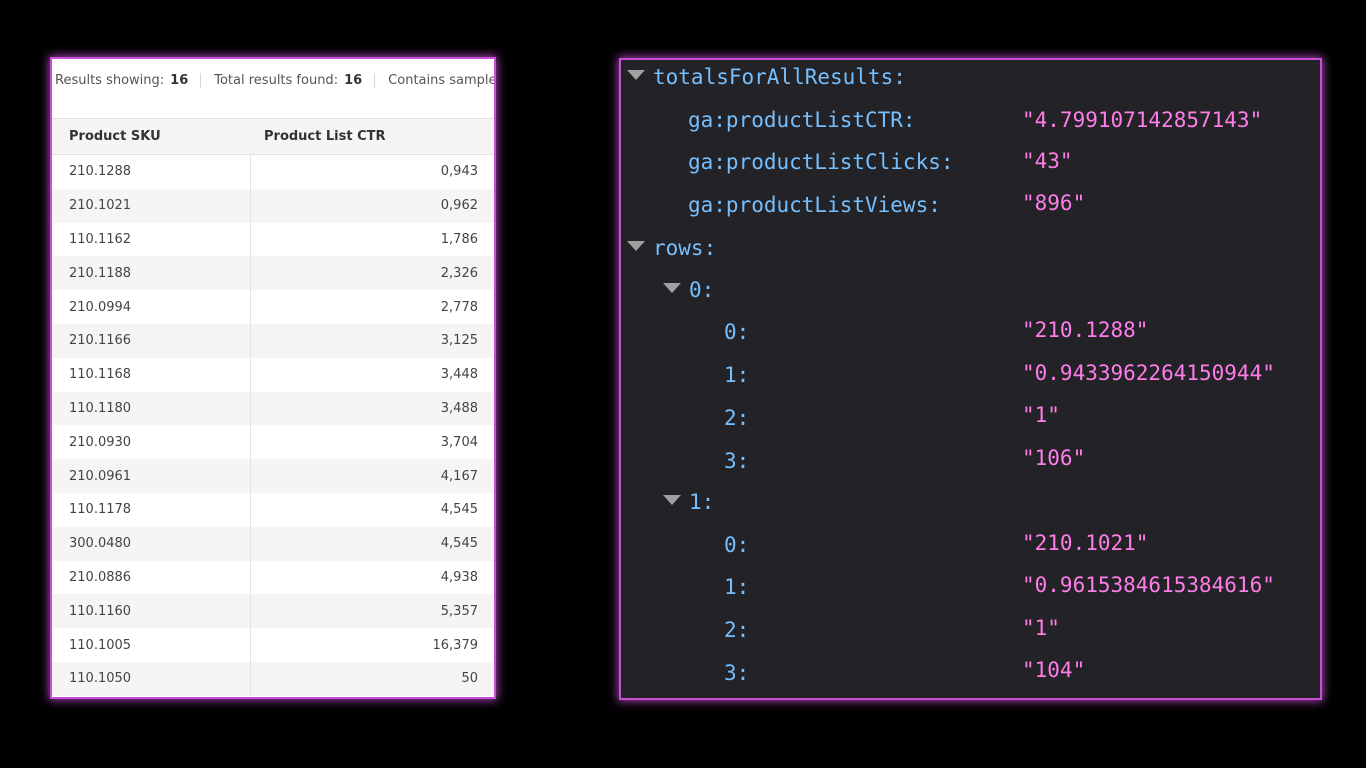 The width and height of the screenshot is (1366, 768). Describe the element at coordinates (151, 509) in the screenshot. I see `product-sku-cell: 110.1178` at that location.